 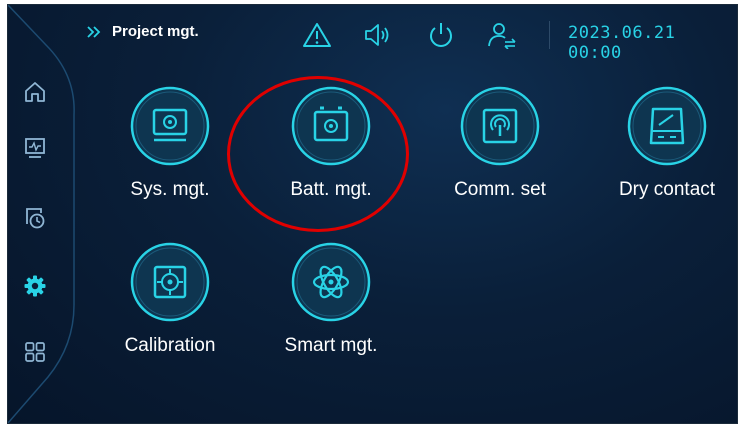 What do you see at coordinates (622, 43) in the screenshot?
I see `datetime-display: 2023.06.21 00:00` at bounding box center [622, 43].